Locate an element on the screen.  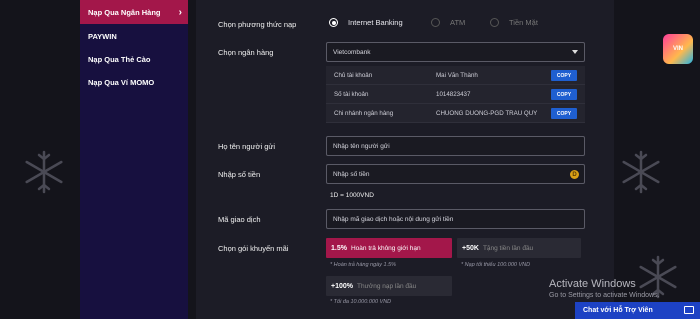
sender-name-input: Nhập tên người gửi is located at coordinates (455, 146).